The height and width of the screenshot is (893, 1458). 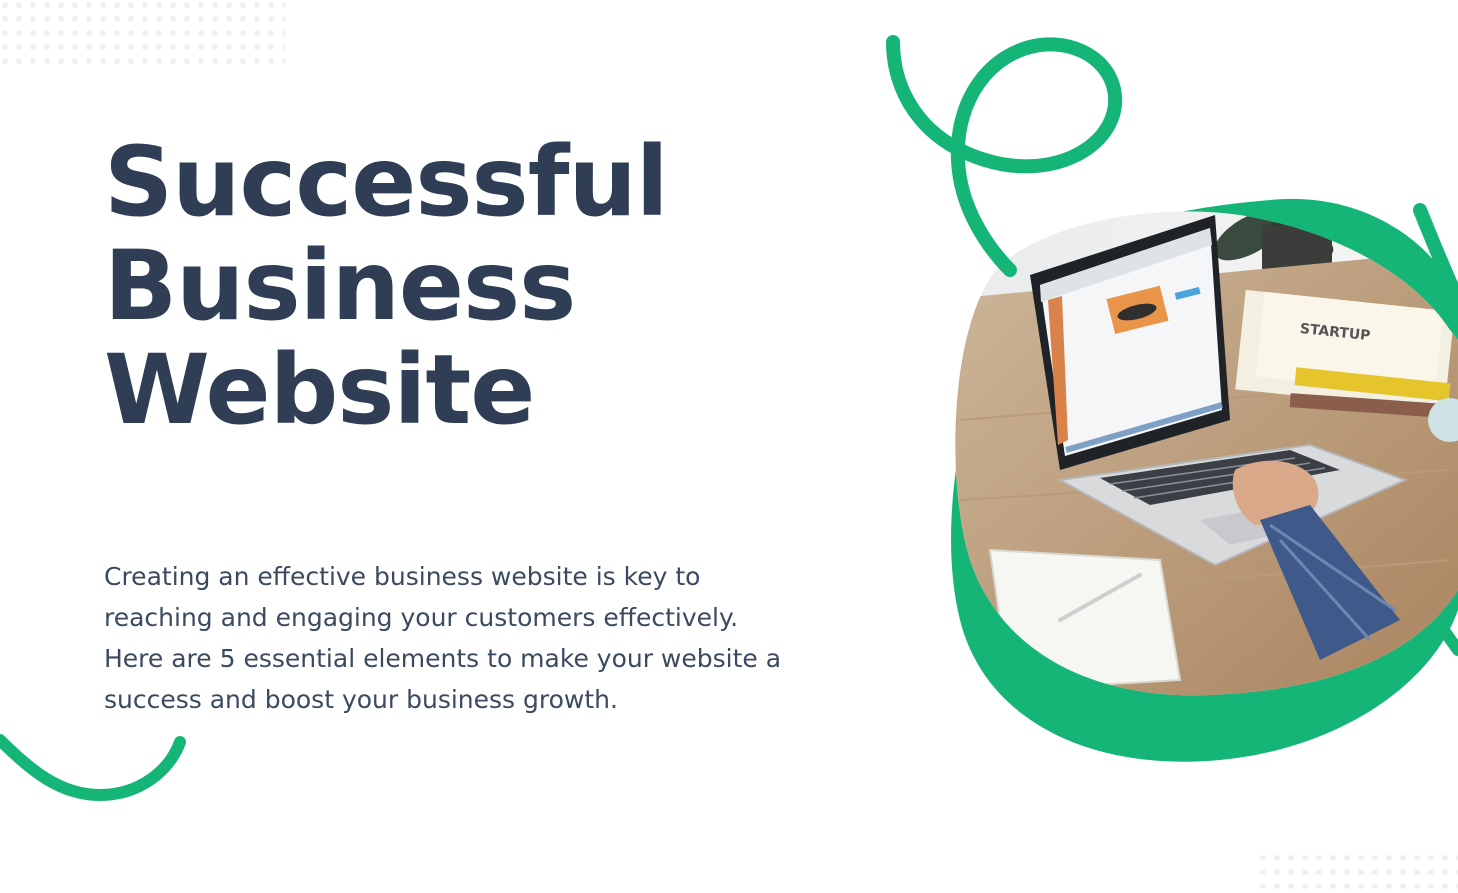 I want to click on green-right-line-lower, so click(x=1446, y=637).